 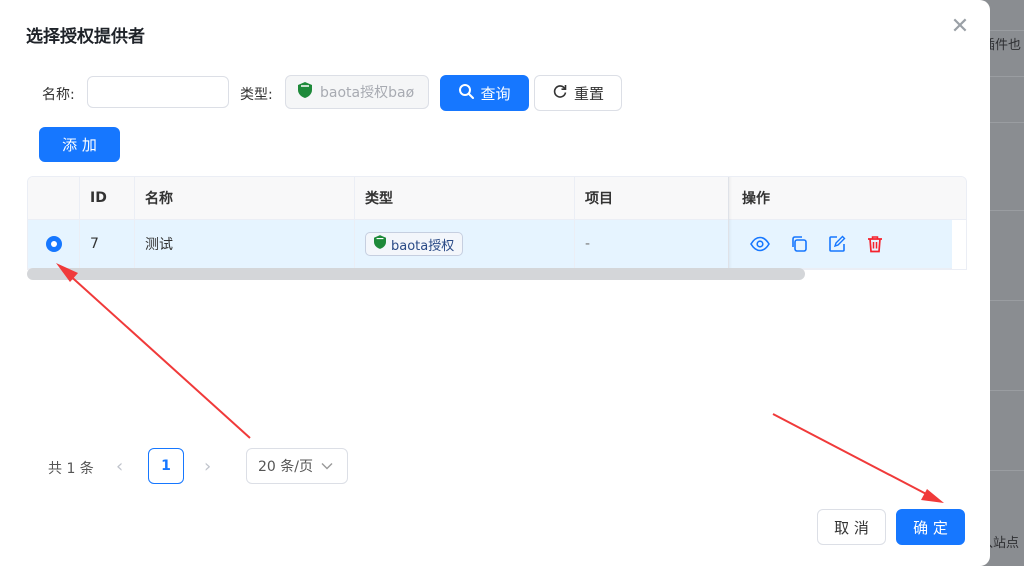 What do you see at coordinates (560, 93) in the screenshot?
I see `refresh-icon` at bounding box center [560, 93].